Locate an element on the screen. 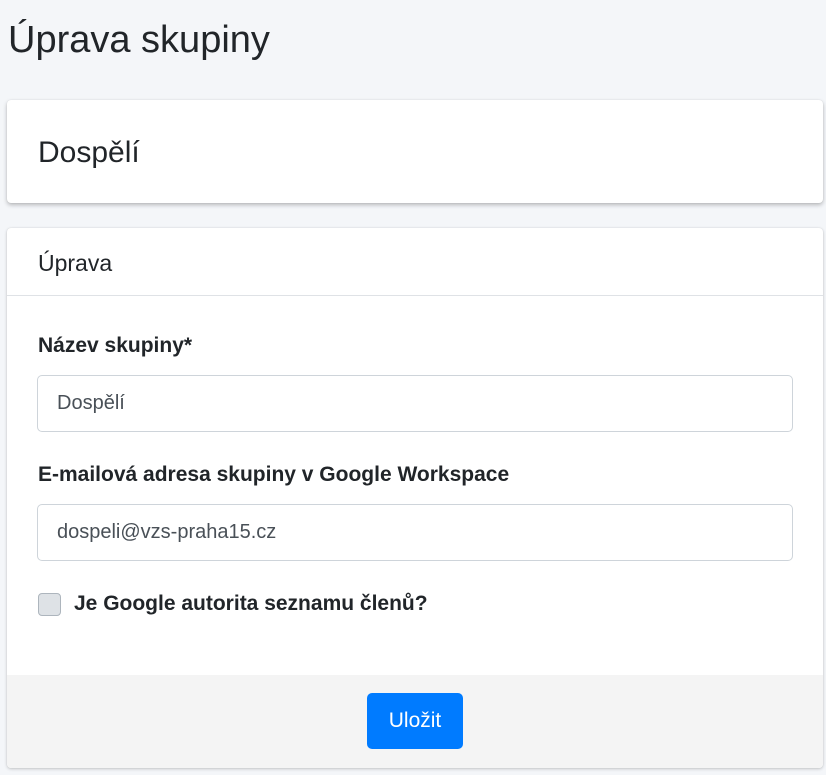 The width and height of the screenshot is (826, 775). google-authority-row: Je Google autorita seznamu členů? is located at coordinates (233, 604).